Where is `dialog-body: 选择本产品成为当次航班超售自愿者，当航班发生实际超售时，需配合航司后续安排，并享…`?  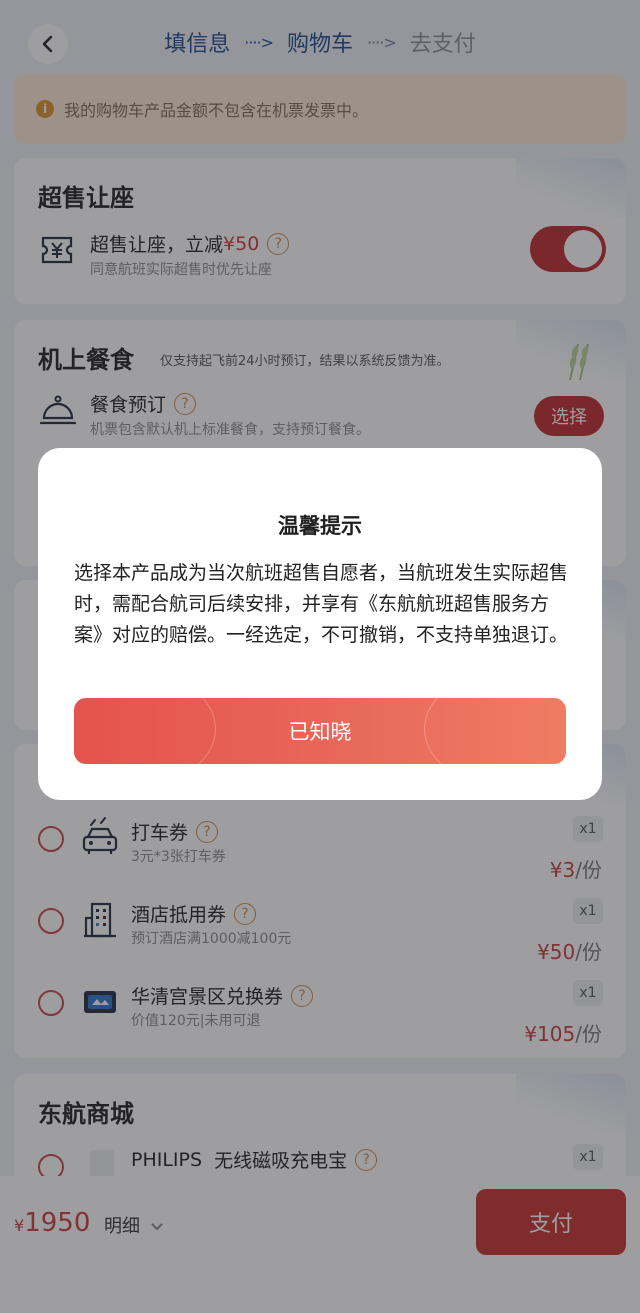 dialog-body: 选择本产品成为当次航班超售自愿者，当航班发生实际超售时，需配合航司后续安排，并享… is located at coordinates (321, 604).